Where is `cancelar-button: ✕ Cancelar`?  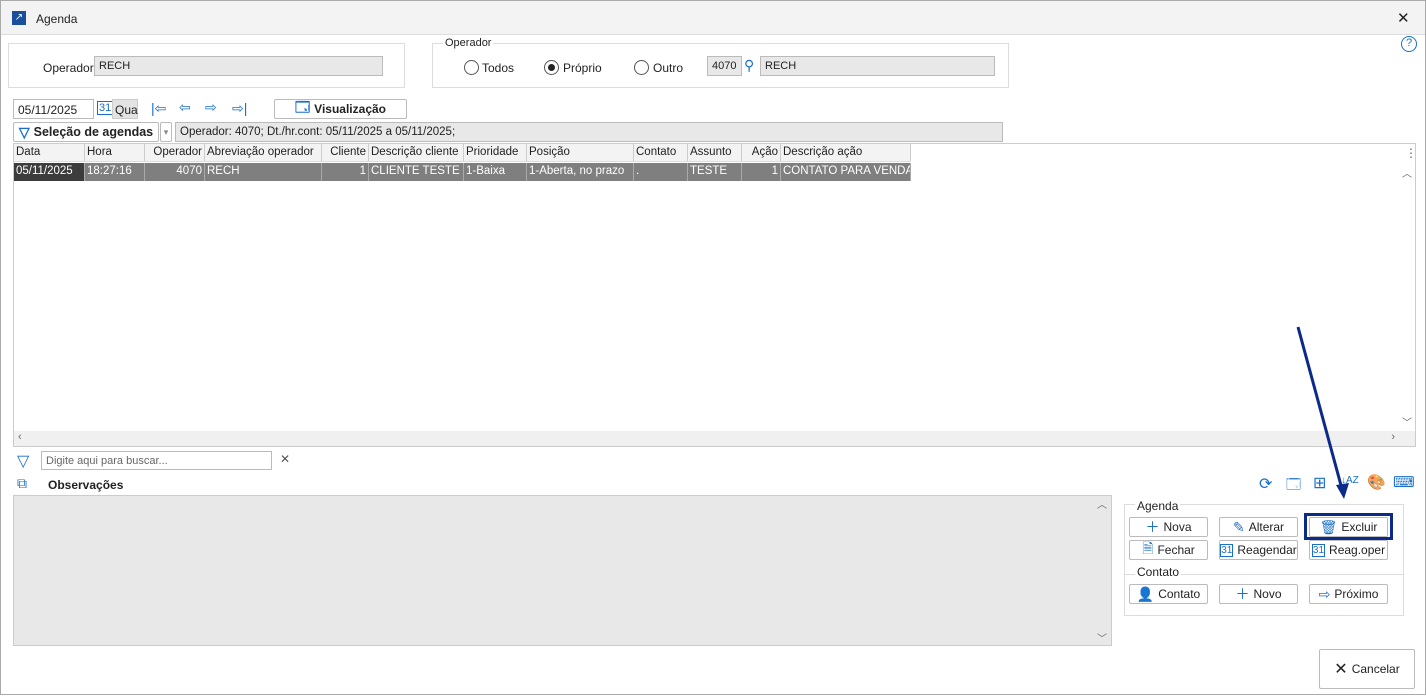
cancelar-button: ✕ Cancelar is located at coordinates (1367, 669).